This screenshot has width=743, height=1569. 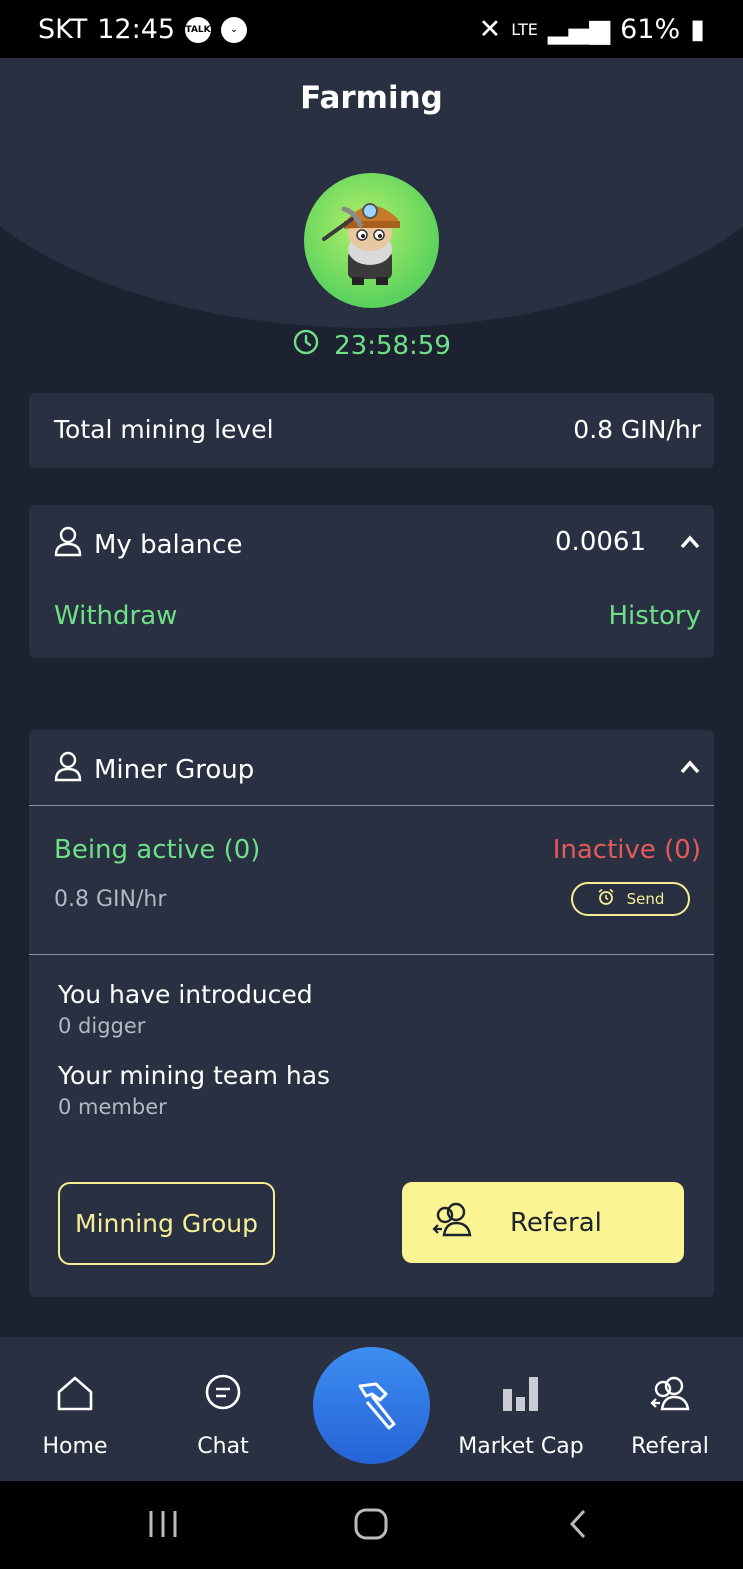 What do you see at coordinates (578, 1526) in the screenshot?
I see `back-icon` at bounding box center [578, 1526].